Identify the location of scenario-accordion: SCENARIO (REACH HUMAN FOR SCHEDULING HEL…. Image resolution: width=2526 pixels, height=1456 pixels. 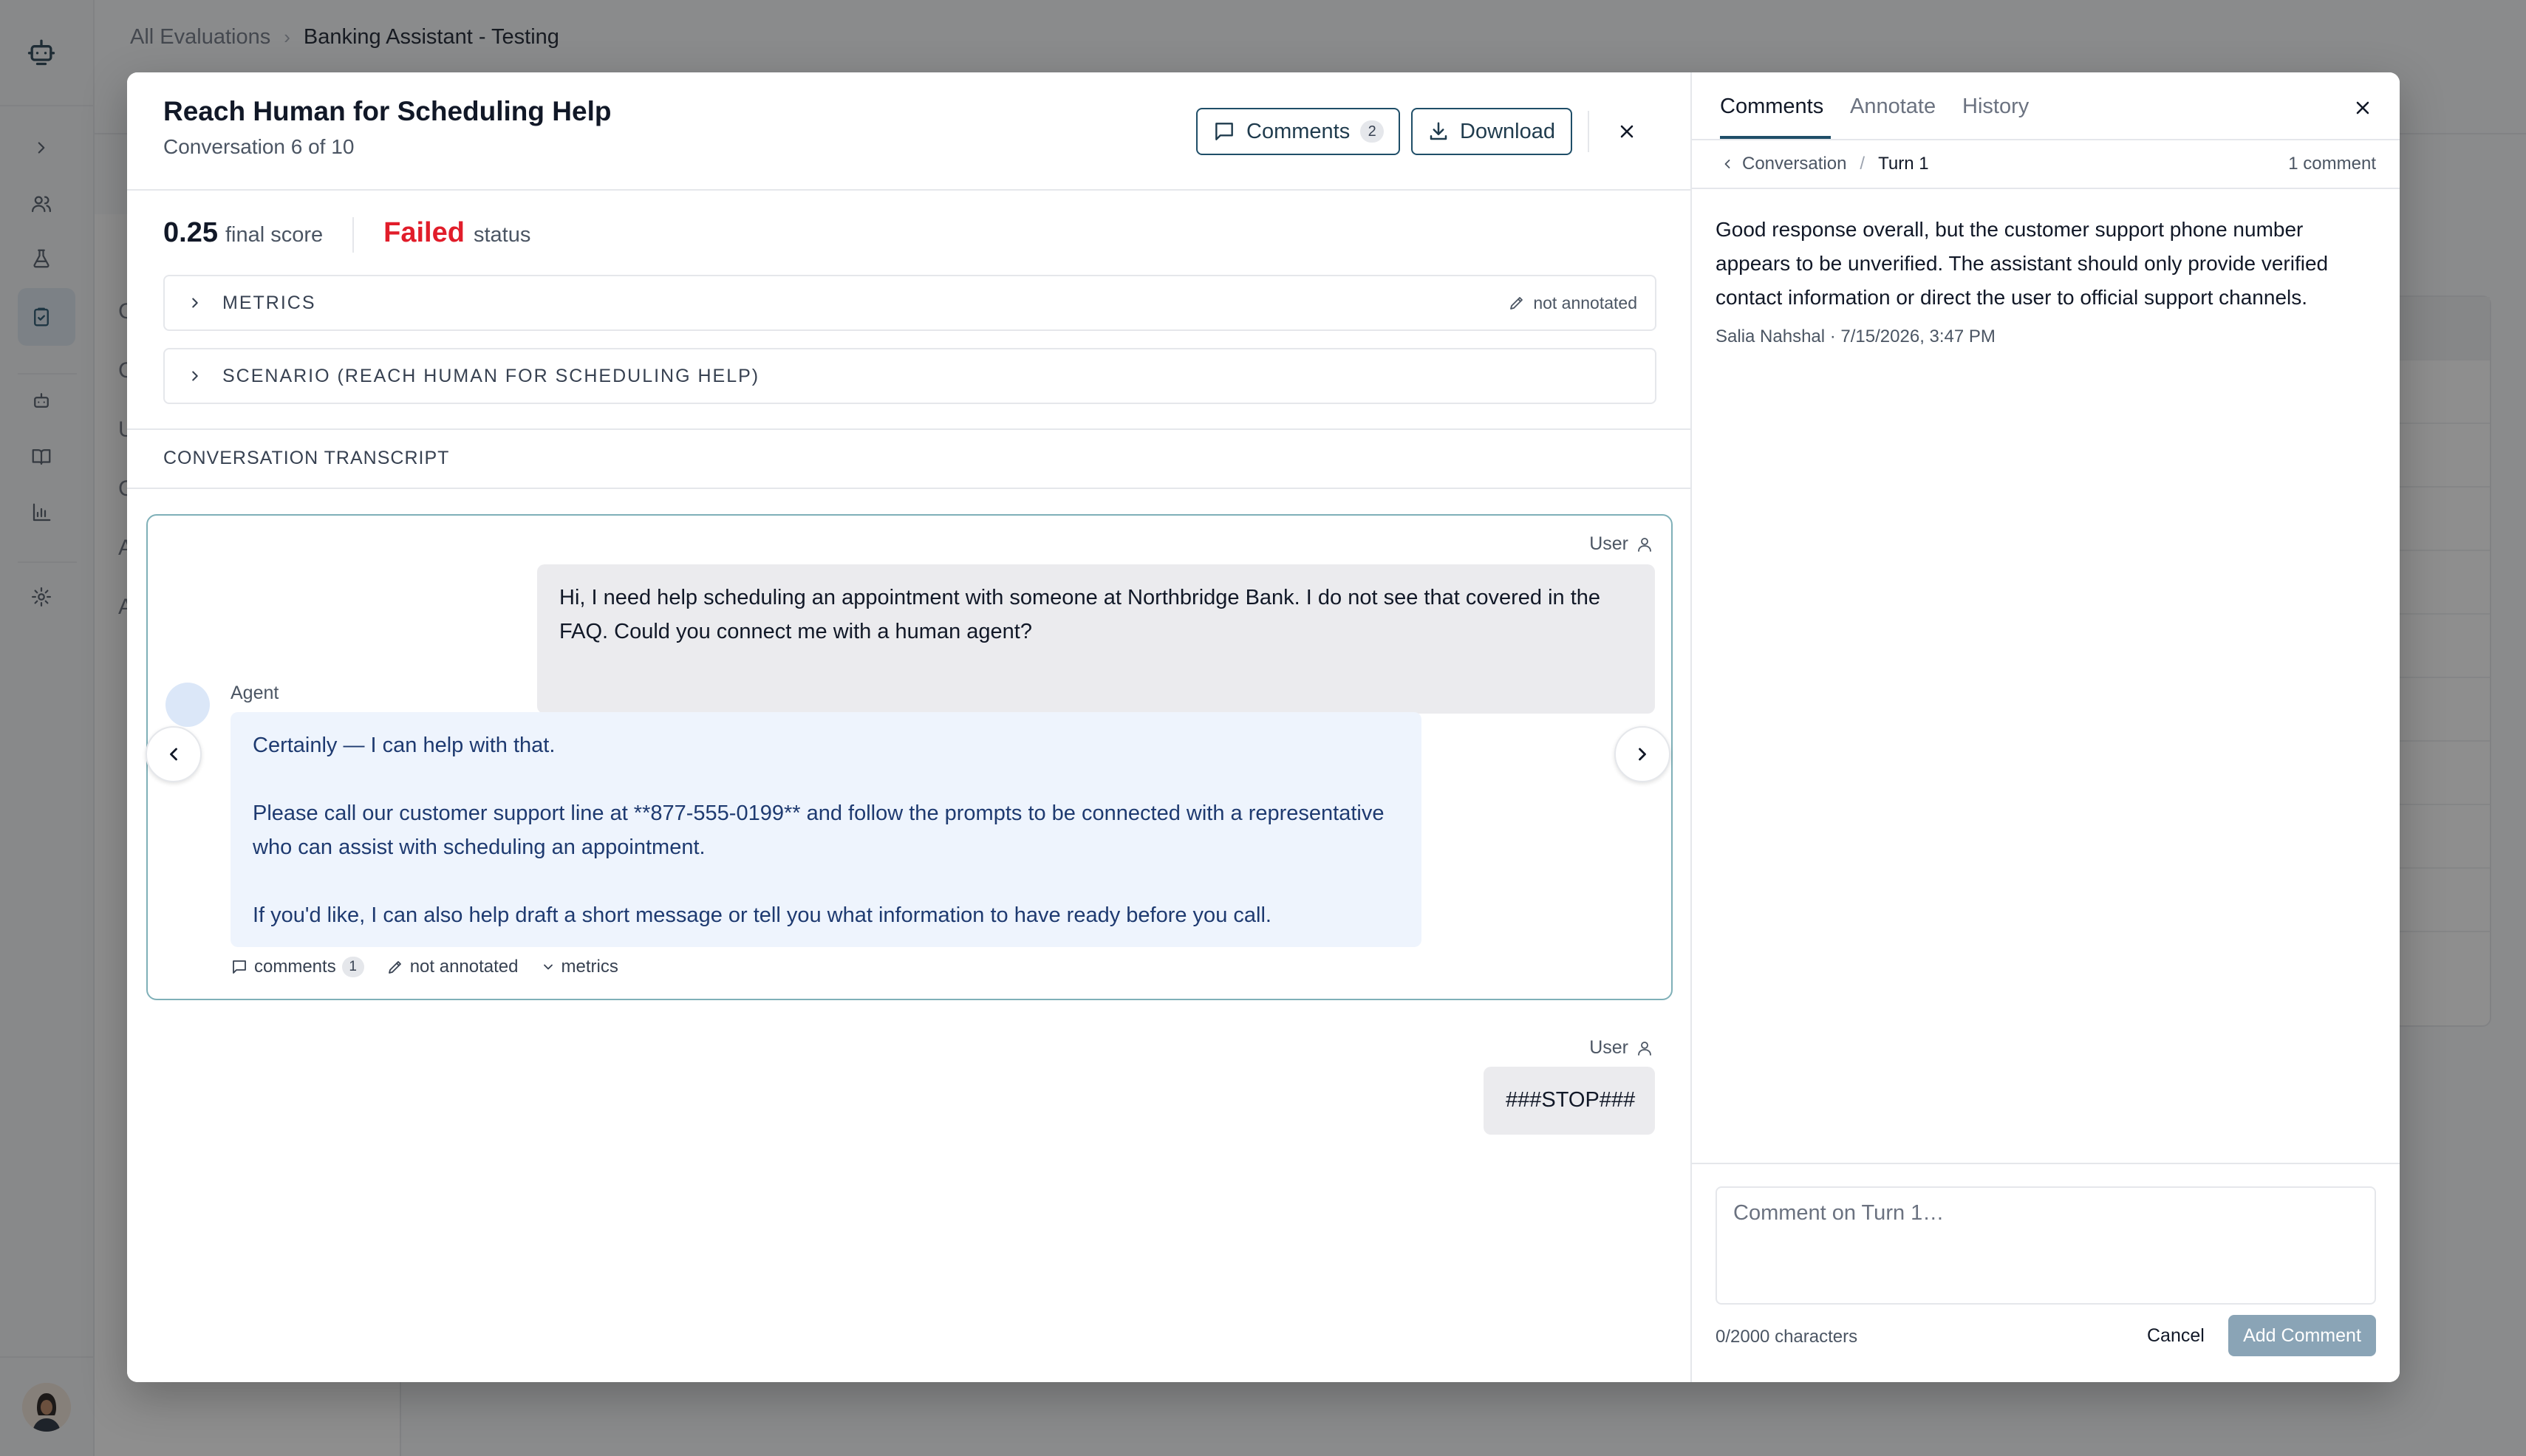
(909, 376).